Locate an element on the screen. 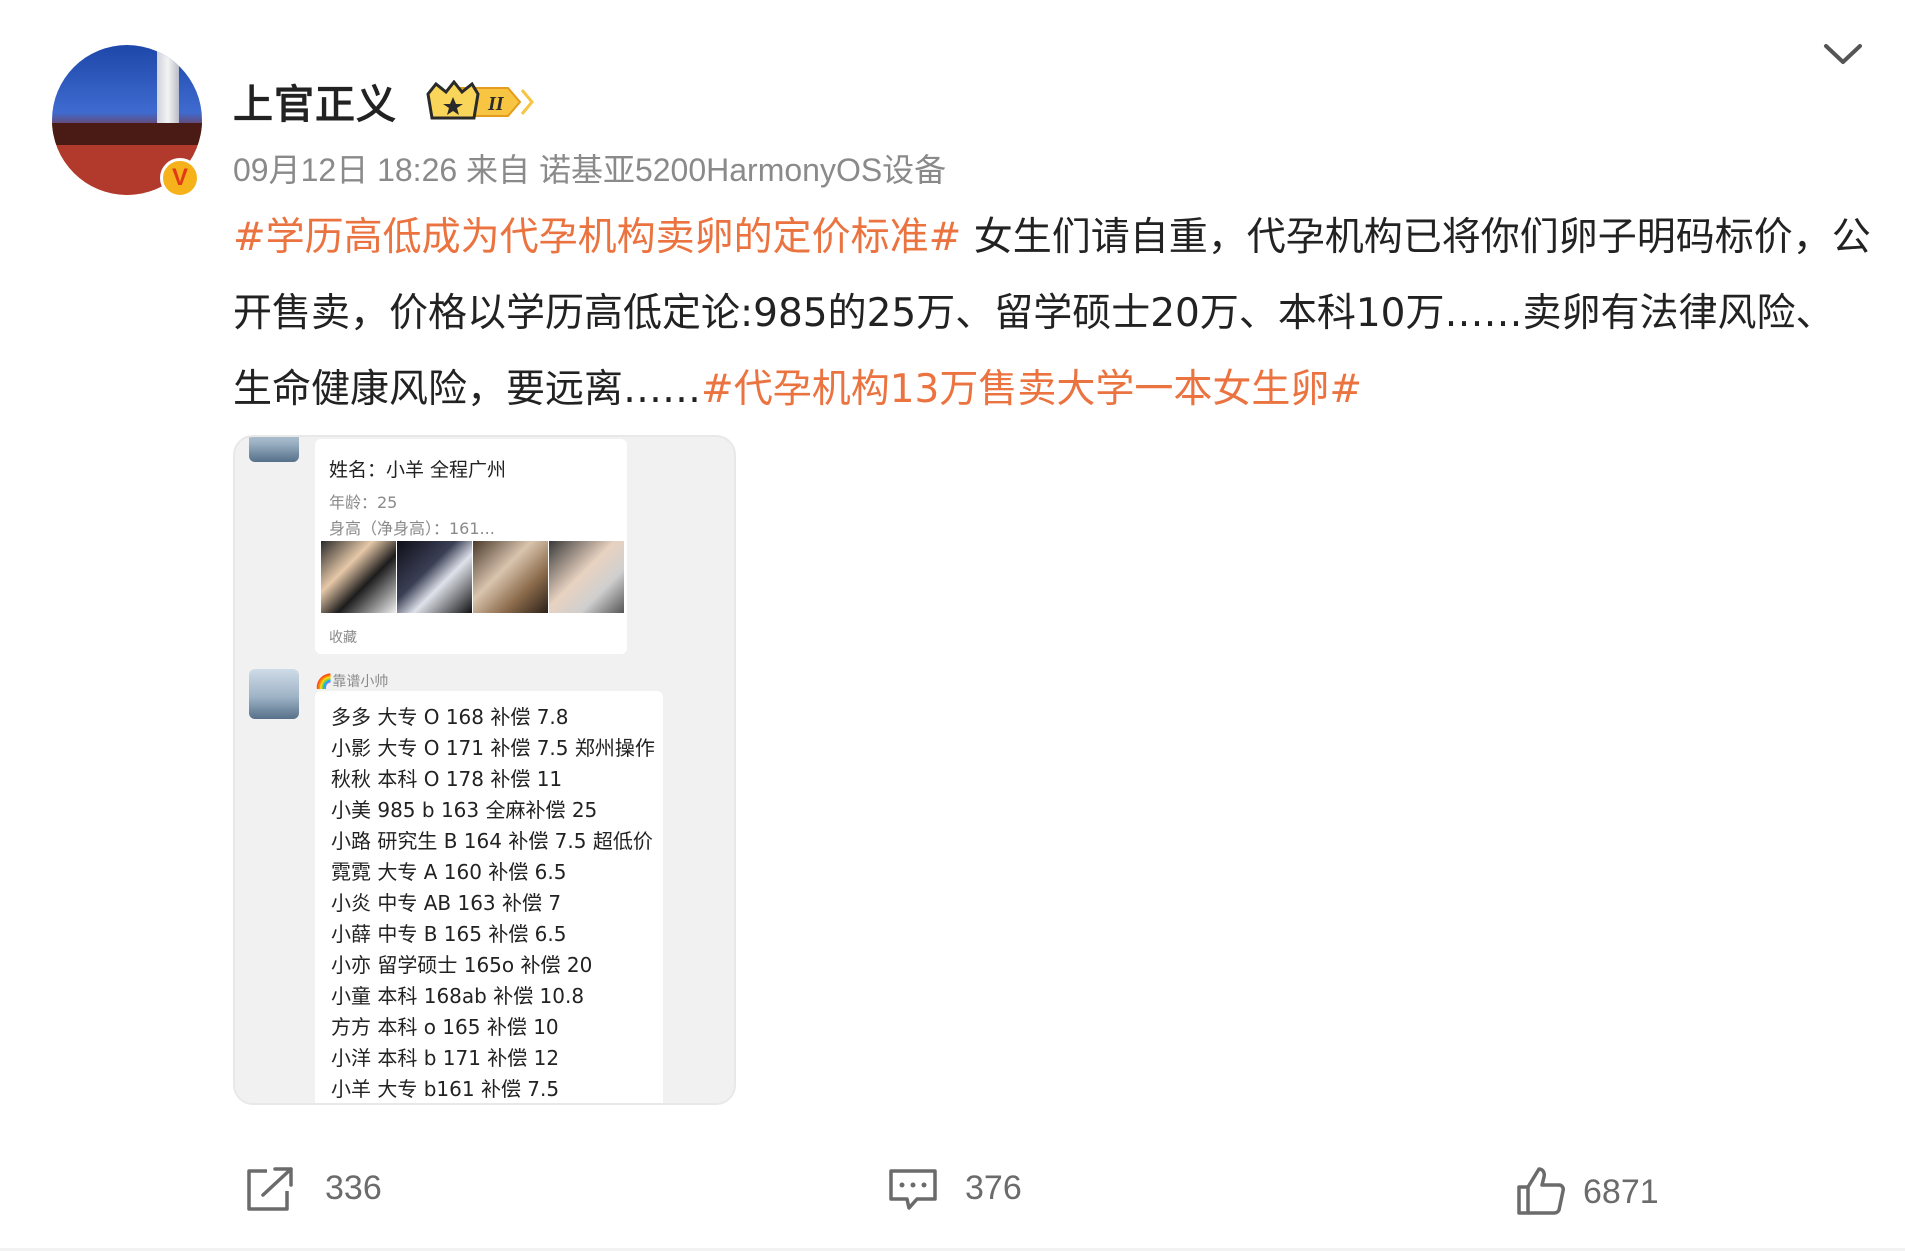 Image resolution: width=1905 pixels, height=1251 pixels. price-line: 小路 研究生 B 164 补偿 7.5 超低价 is located at coordinates (492, 841).